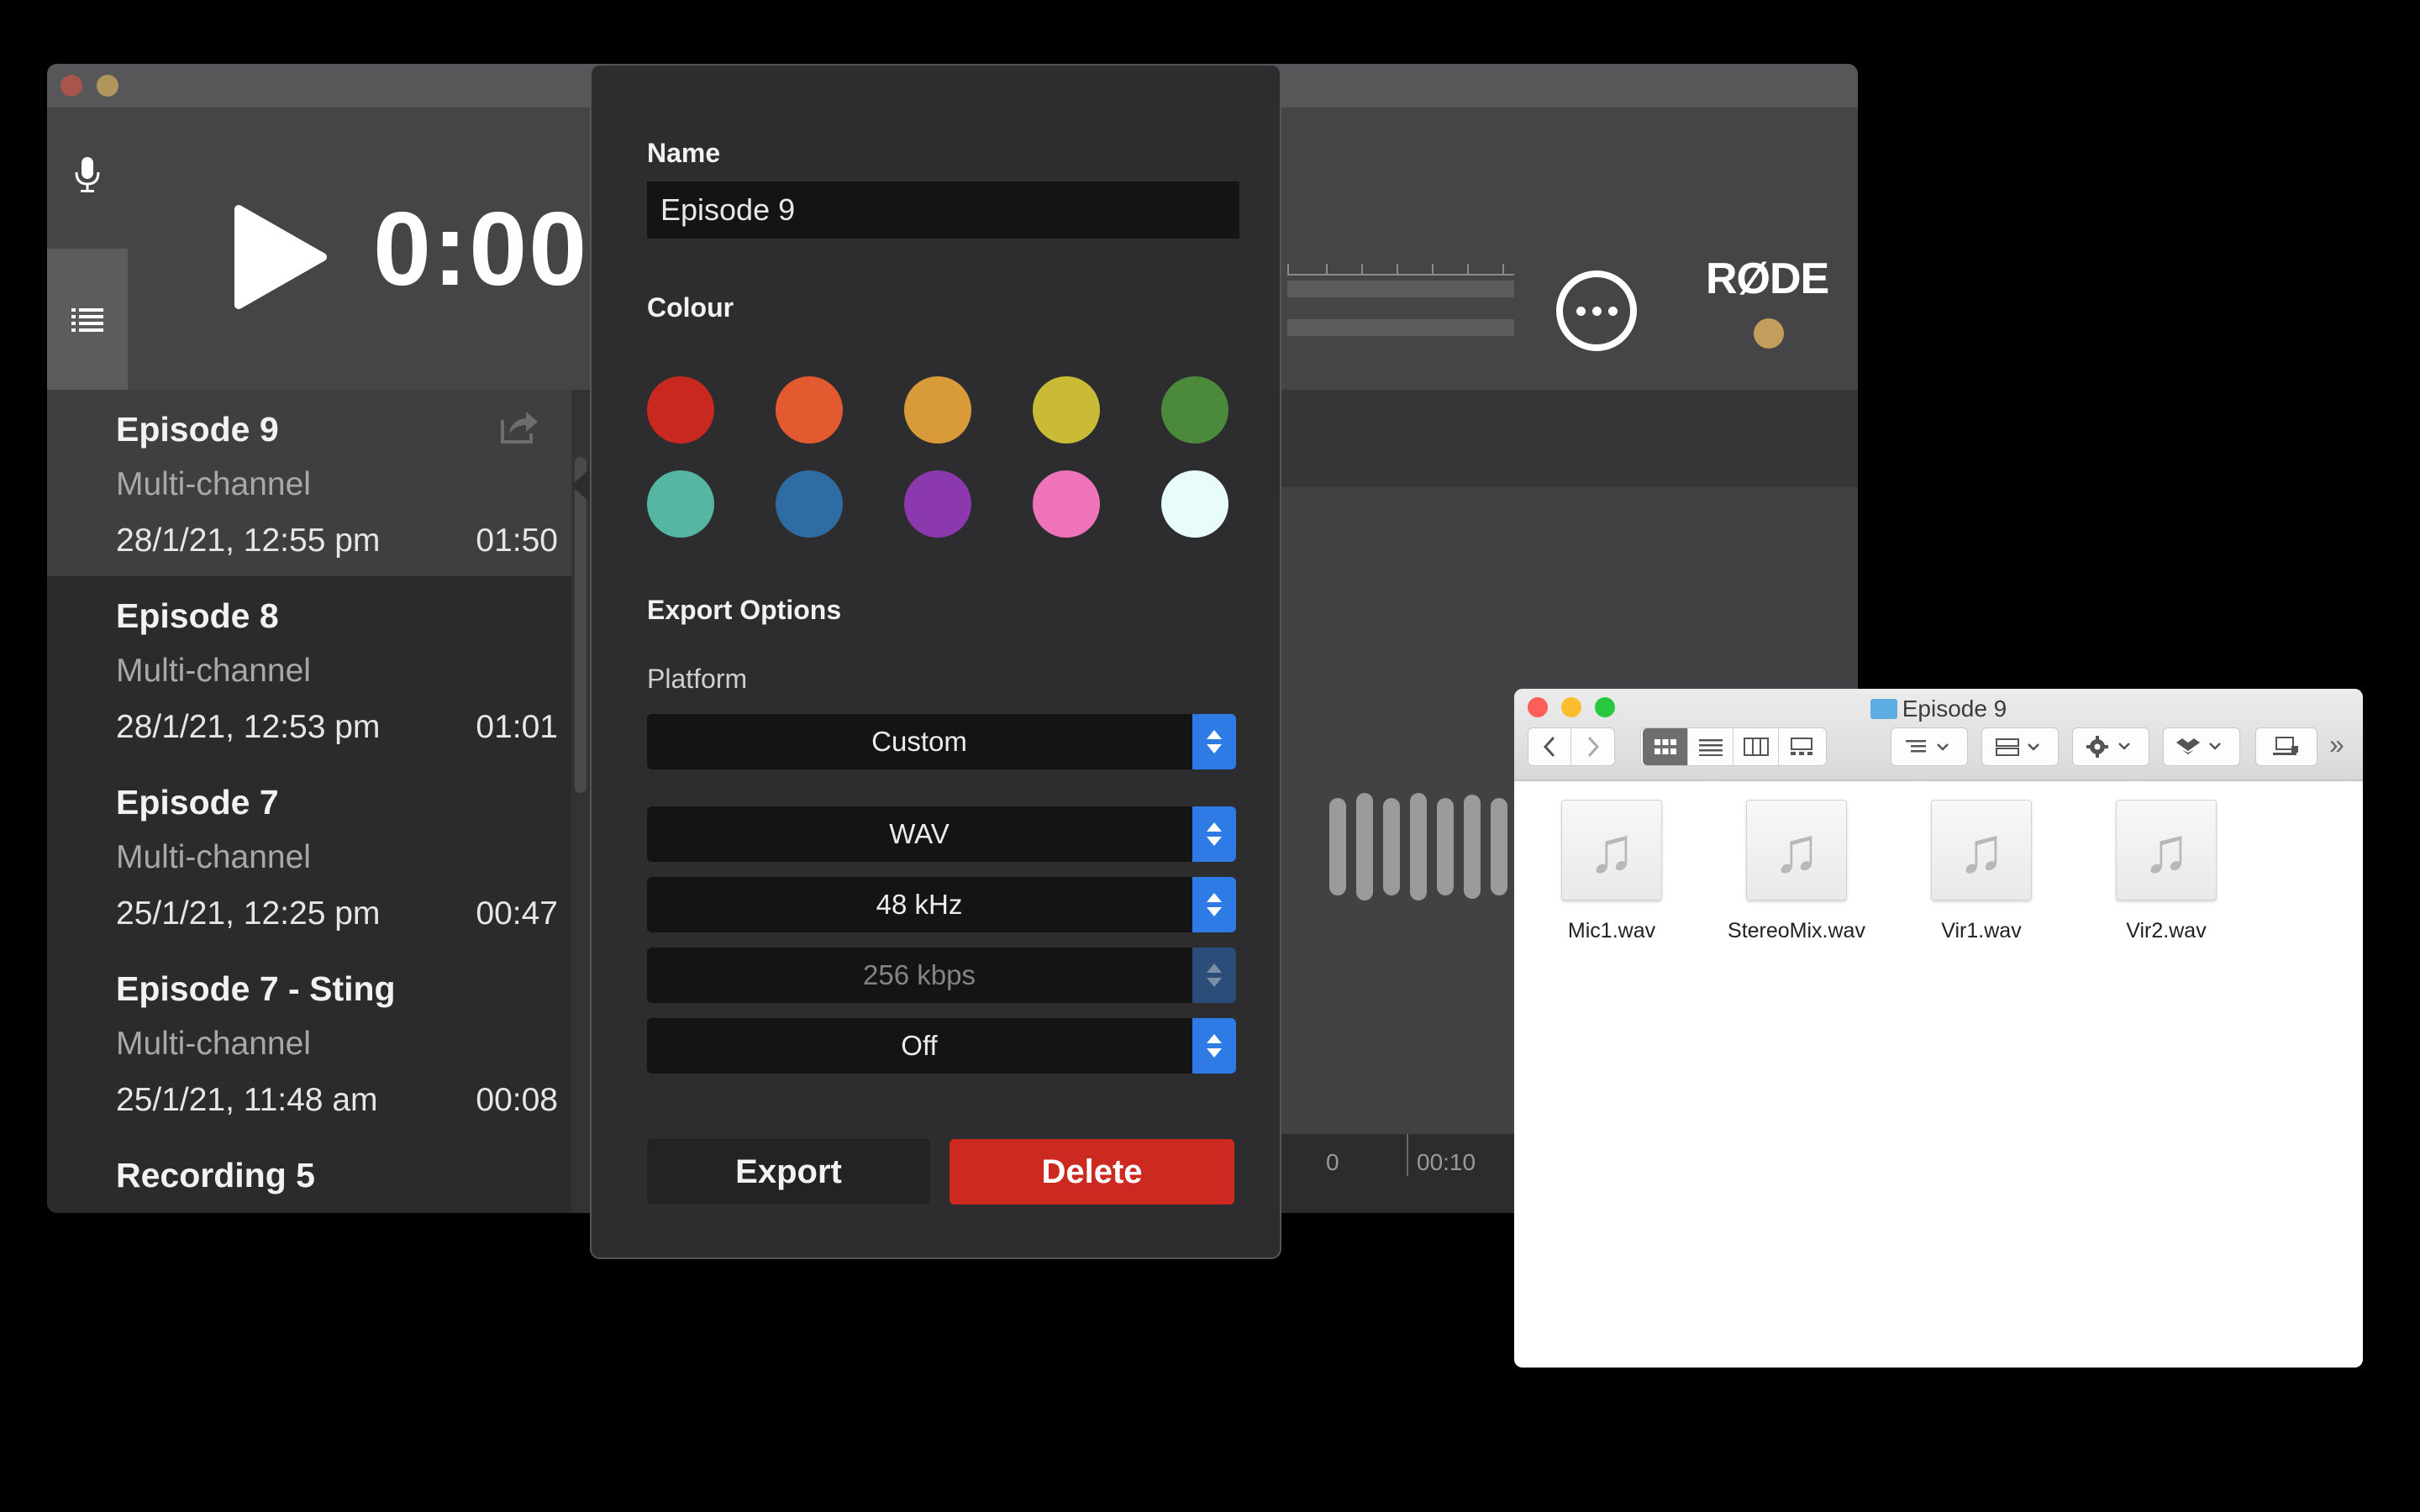 This screenshot has height=1512, width=2420. I want to click on record-mode-button, so click(87, 174).